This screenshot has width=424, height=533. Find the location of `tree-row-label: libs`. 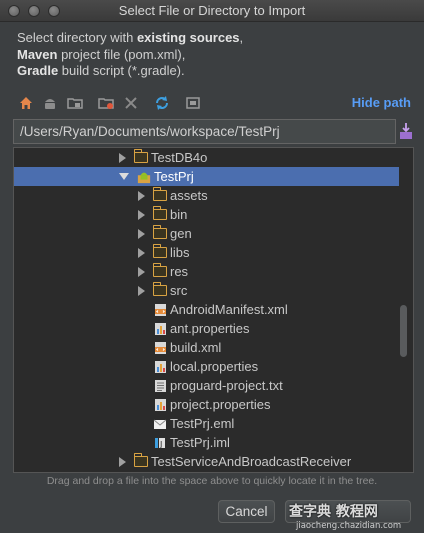

tree-row-label: libs is located at coordinates (180, 252).